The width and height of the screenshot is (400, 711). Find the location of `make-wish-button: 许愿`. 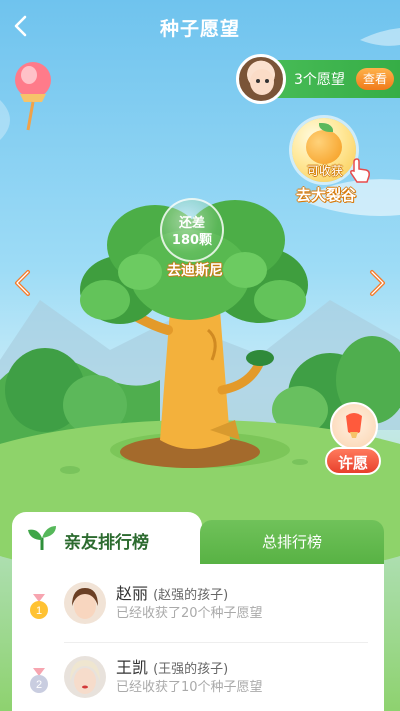

make-wish-button: 许愿 is located at coordinates (353, 461).